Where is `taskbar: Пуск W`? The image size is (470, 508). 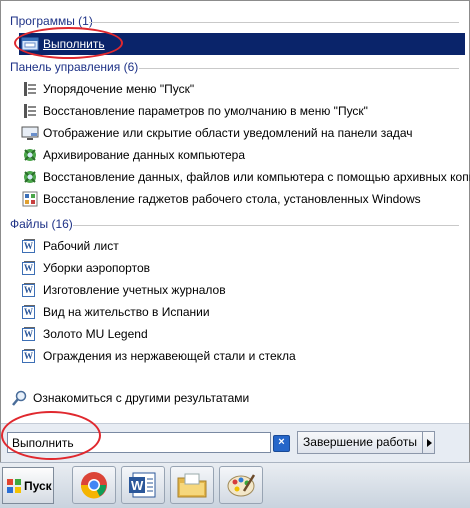
taskbar: Пуск W is located at coordinates (235, 485).